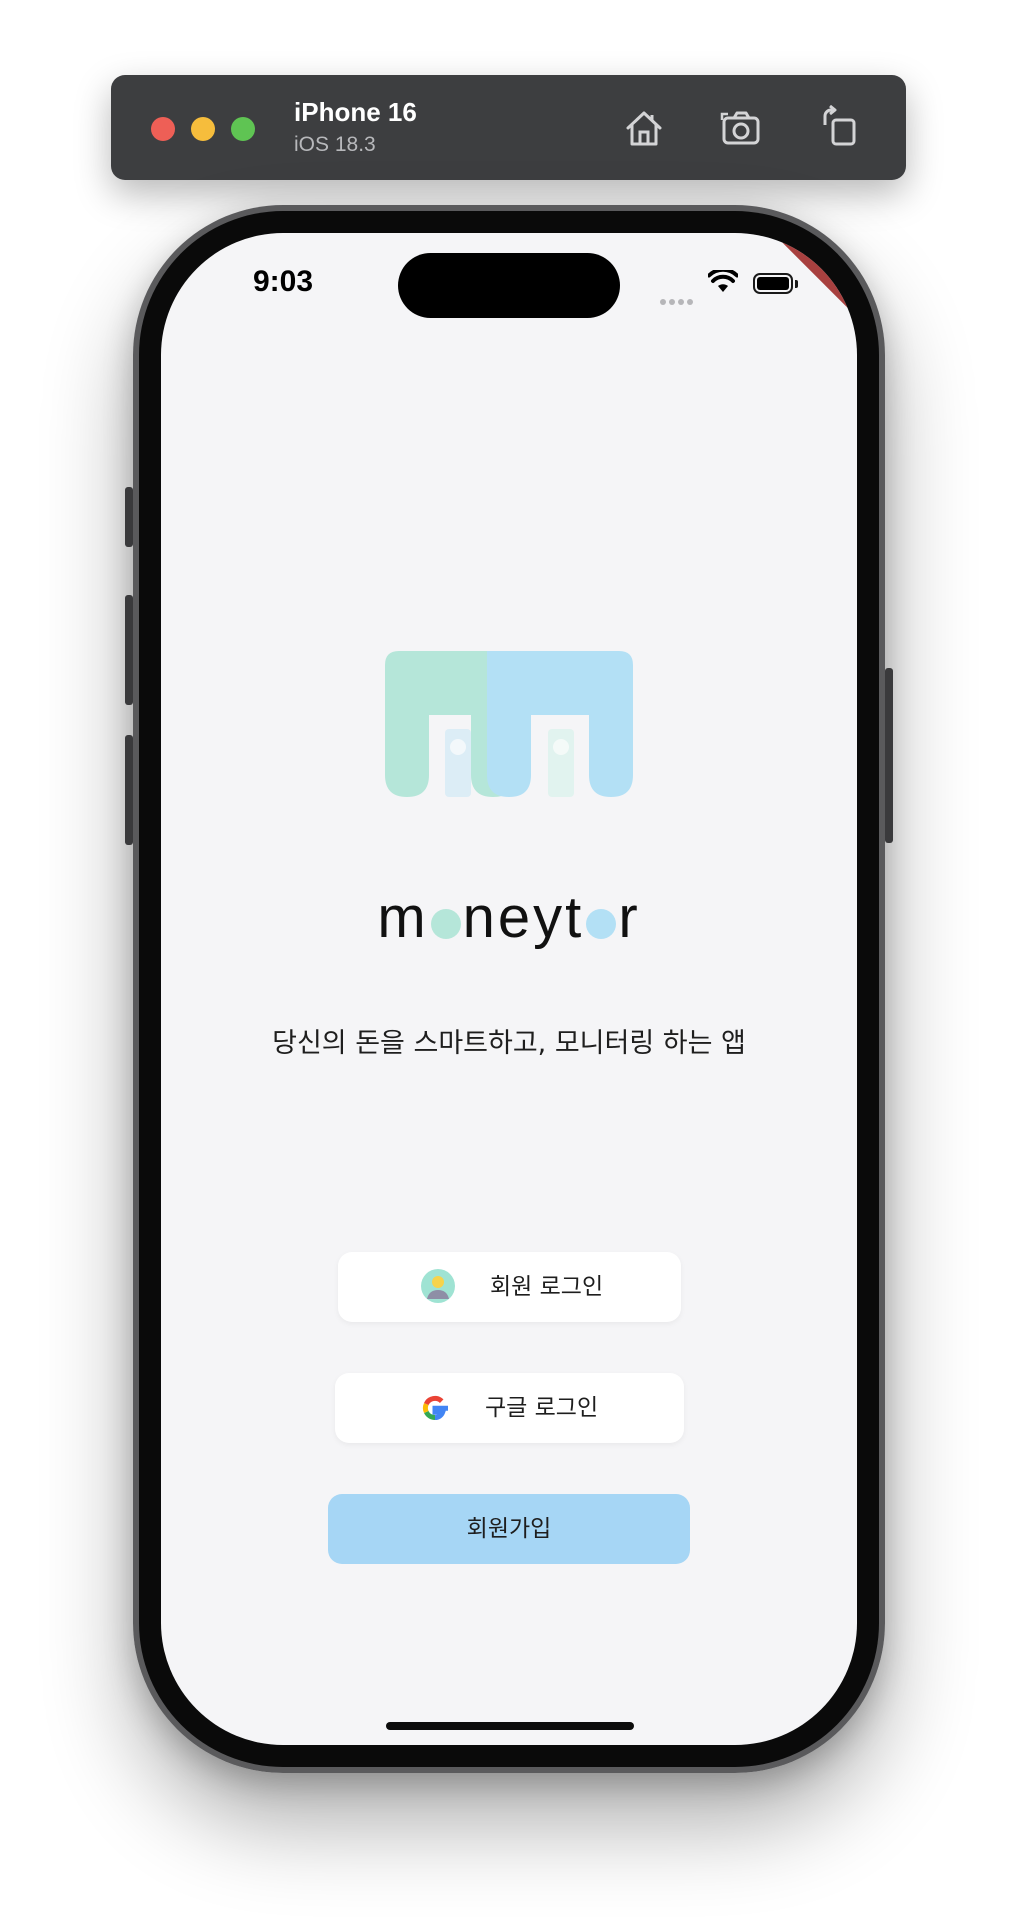 This screenshot has width=1018, height=1926. I want to click on device-name: iPhone 16, so click(355, 112).